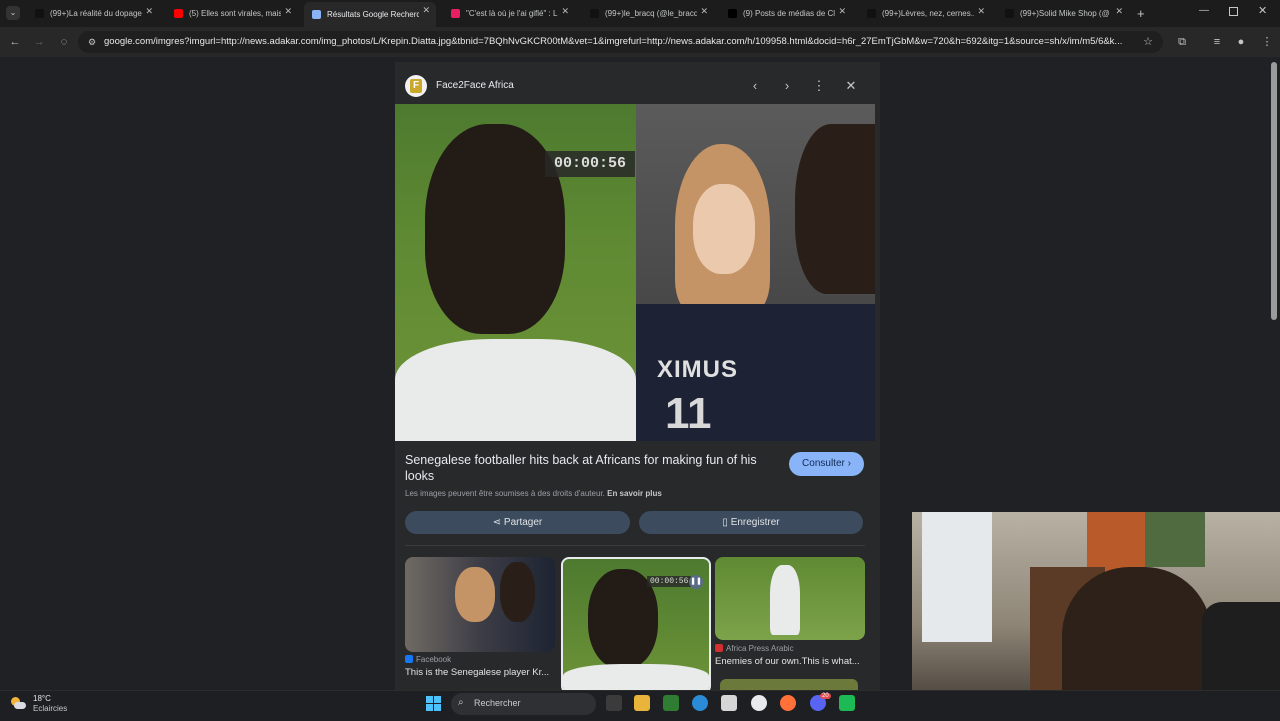  Describe the element at coordinates (788, 703) in the screenshot. I see `firefox-icon` at that location.